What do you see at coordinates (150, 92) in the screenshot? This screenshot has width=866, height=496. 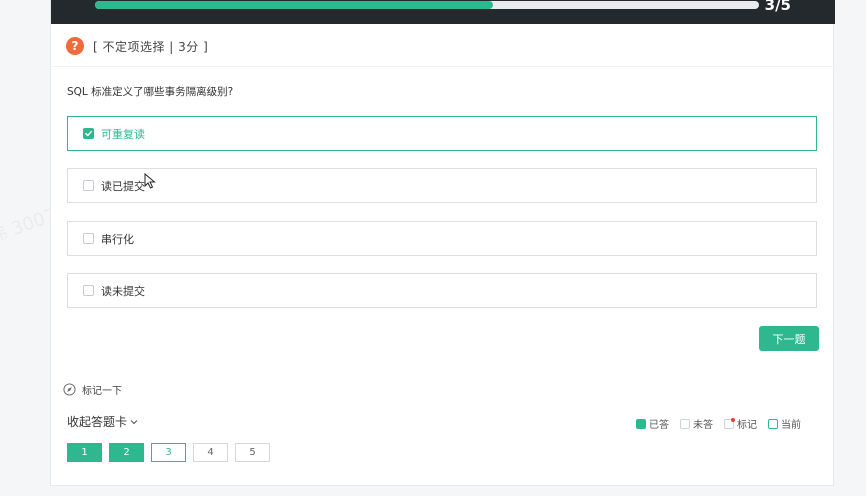 I see `question-text: SQL 标准定义了哪些事务隔离级别?` at bounding box center [150, 92].